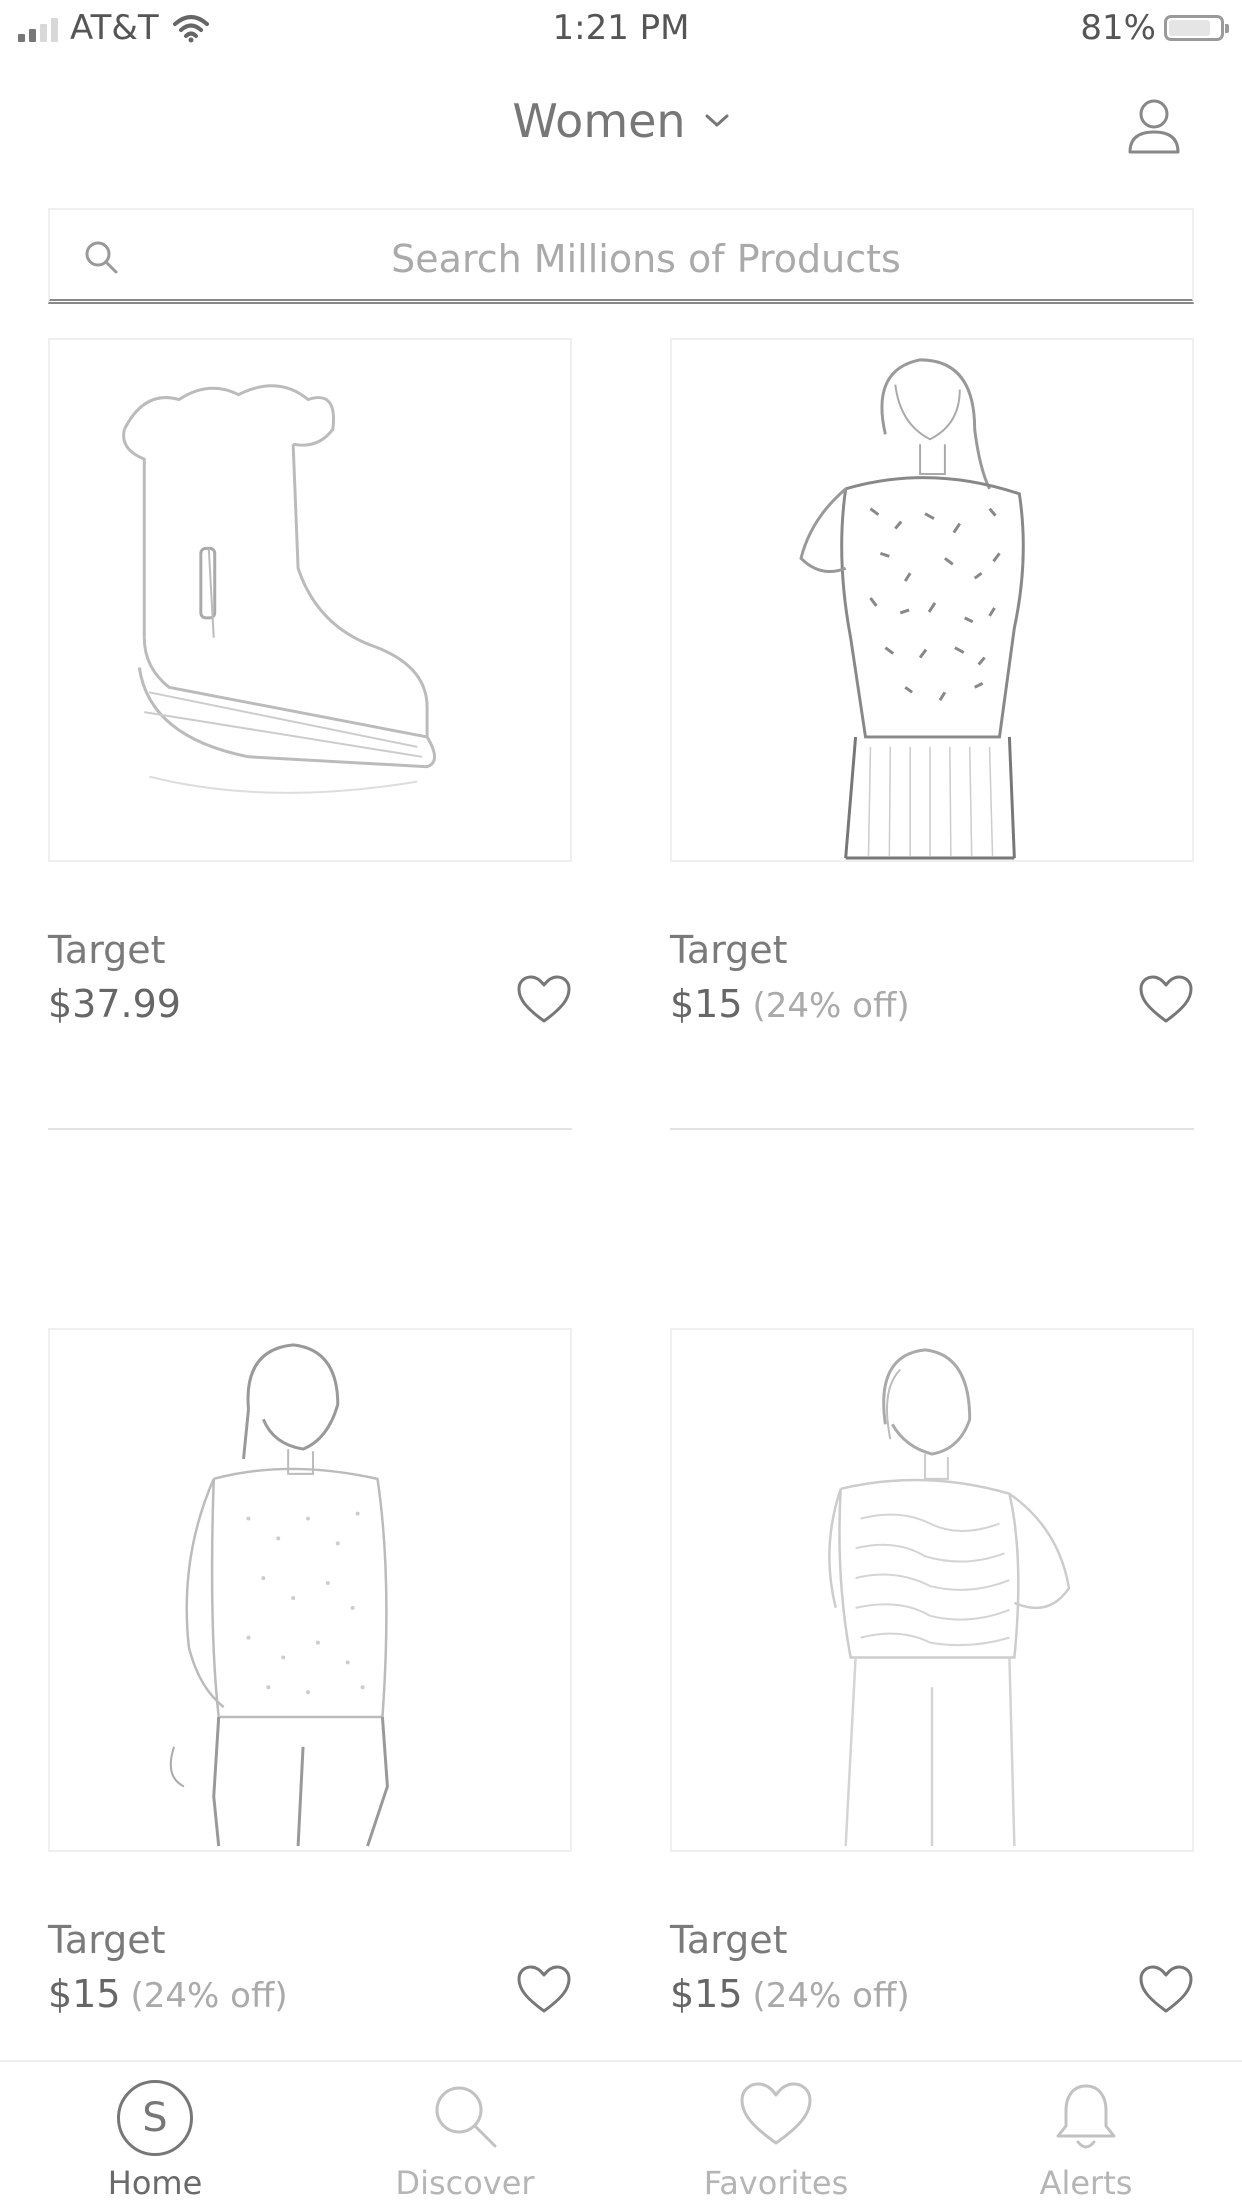  I want to click on tab-favorites: Favorites, so click(776, 2136).